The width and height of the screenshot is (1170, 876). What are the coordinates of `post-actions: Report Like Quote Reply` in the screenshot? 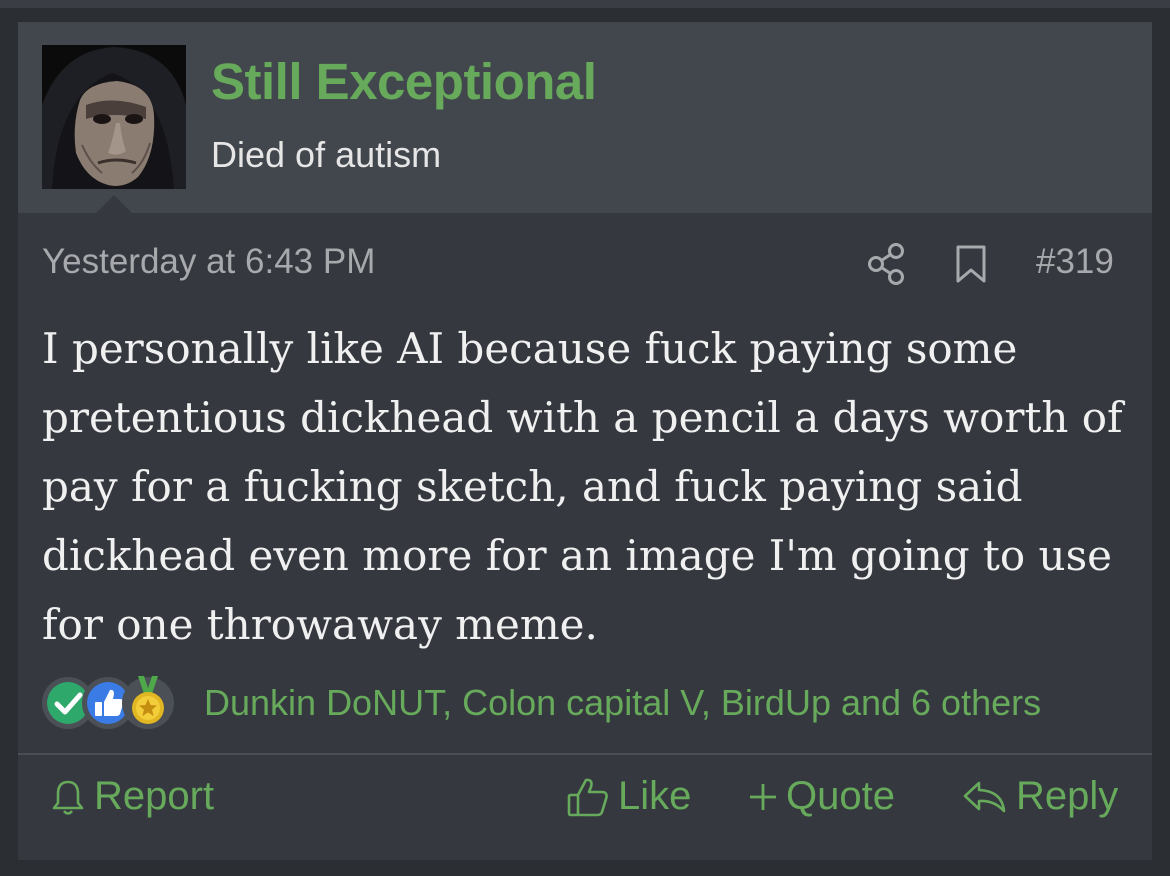 It's located at (585, 802).